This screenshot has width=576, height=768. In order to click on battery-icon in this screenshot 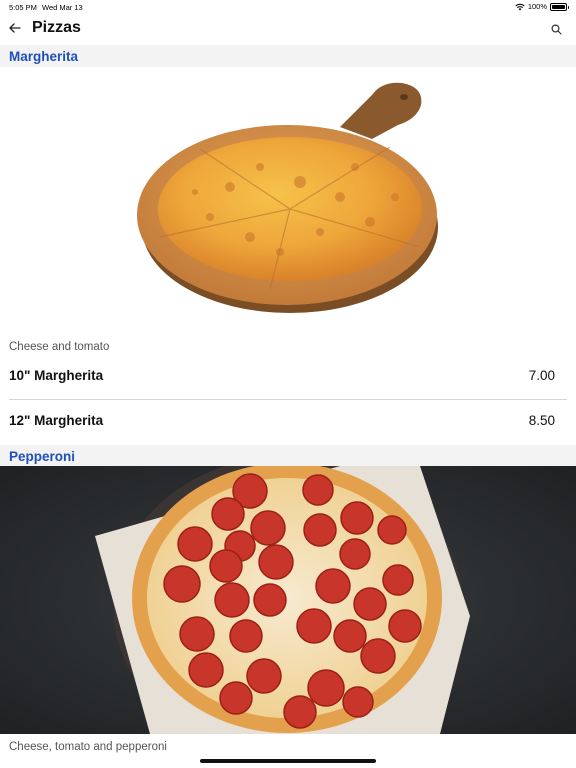, I will do `click(559, 6)`.